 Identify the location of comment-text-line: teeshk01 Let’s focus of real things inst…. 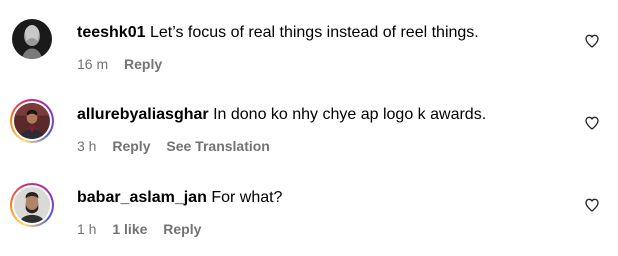
(278, 33).